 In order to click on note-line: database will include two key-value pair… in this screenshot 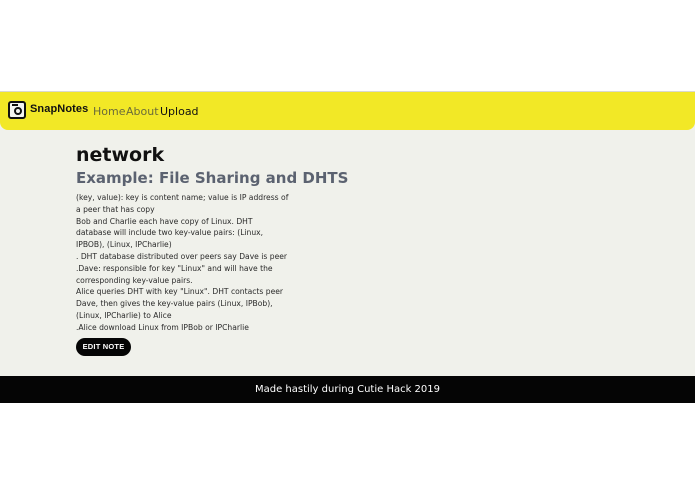, I will do `click(170, 233)`.